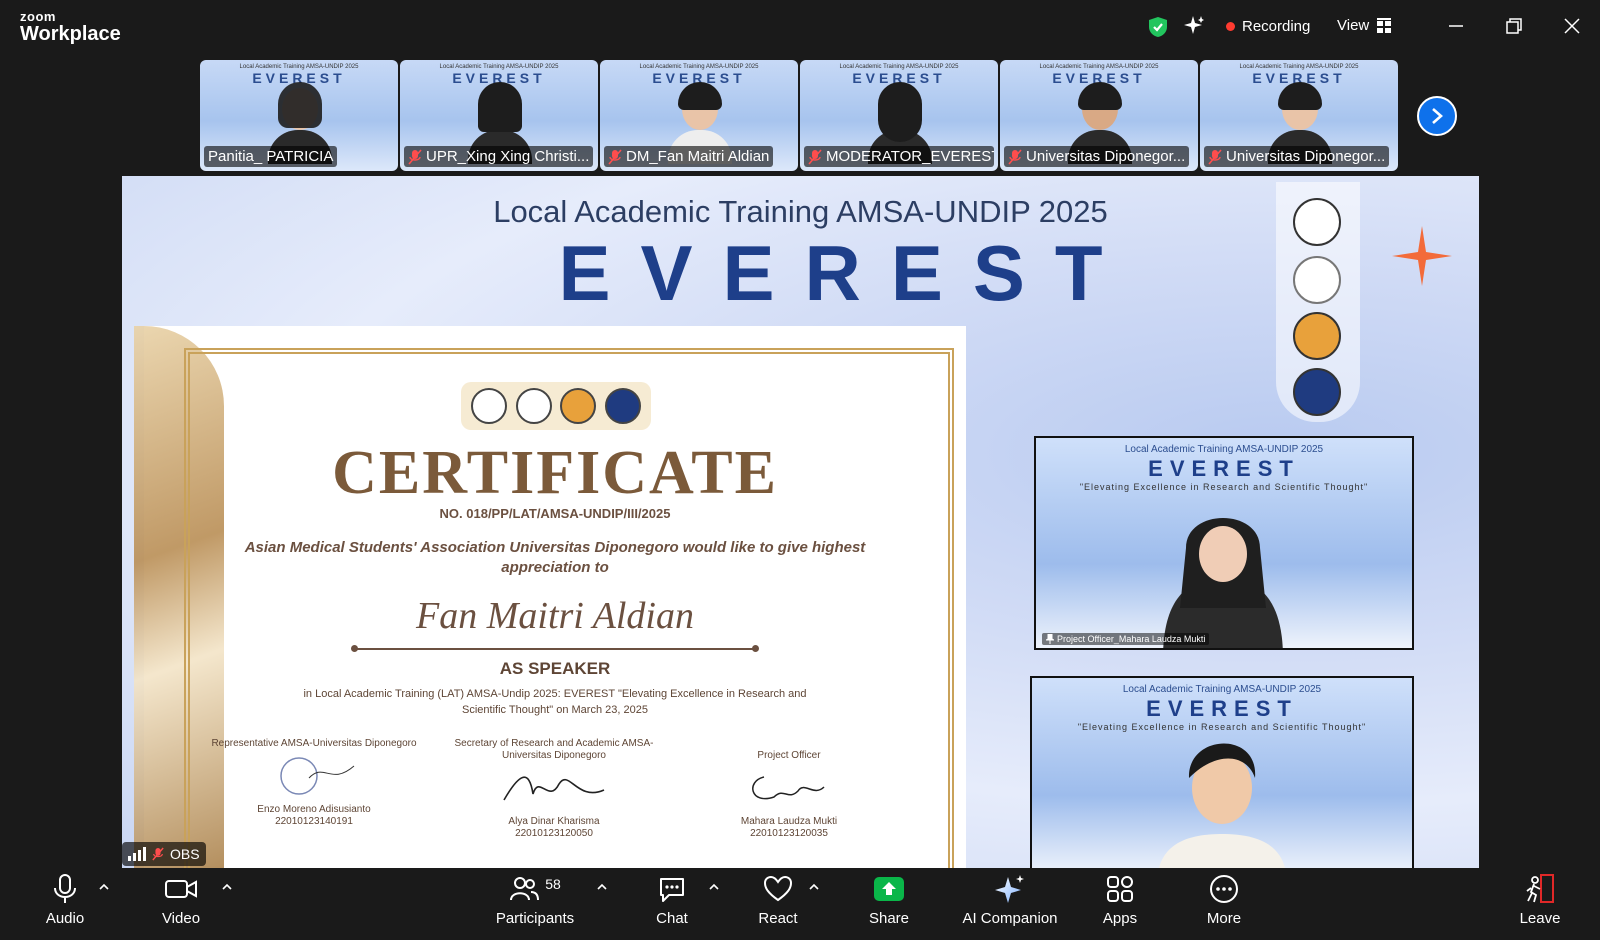  What do you see at coordinates (1317, 392) in the screenshot?
I see `ra-logo-icon` at bounding box center [1317, 392].